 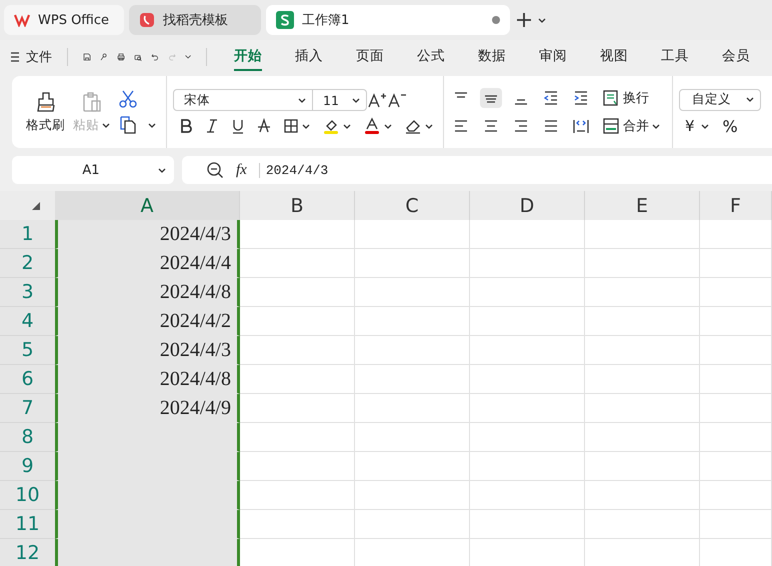 I want to click on ribbon-tab: 插入, so click(x=308, y=57).